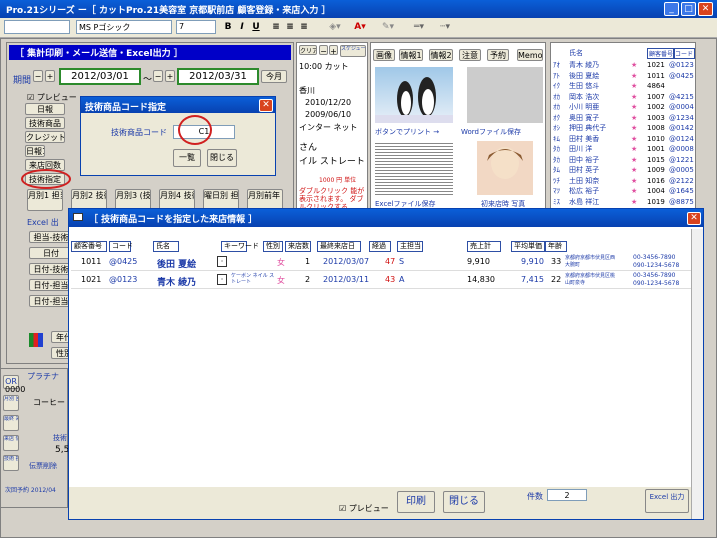 The height and width of the screenshot is (538, 717). What do you see at coordinates (624, 76) in the screenshot?
I see `customer-row: ｱﾄ 後田 夏絵 ★ 1011 @0425` at bounding box center [624, 76].